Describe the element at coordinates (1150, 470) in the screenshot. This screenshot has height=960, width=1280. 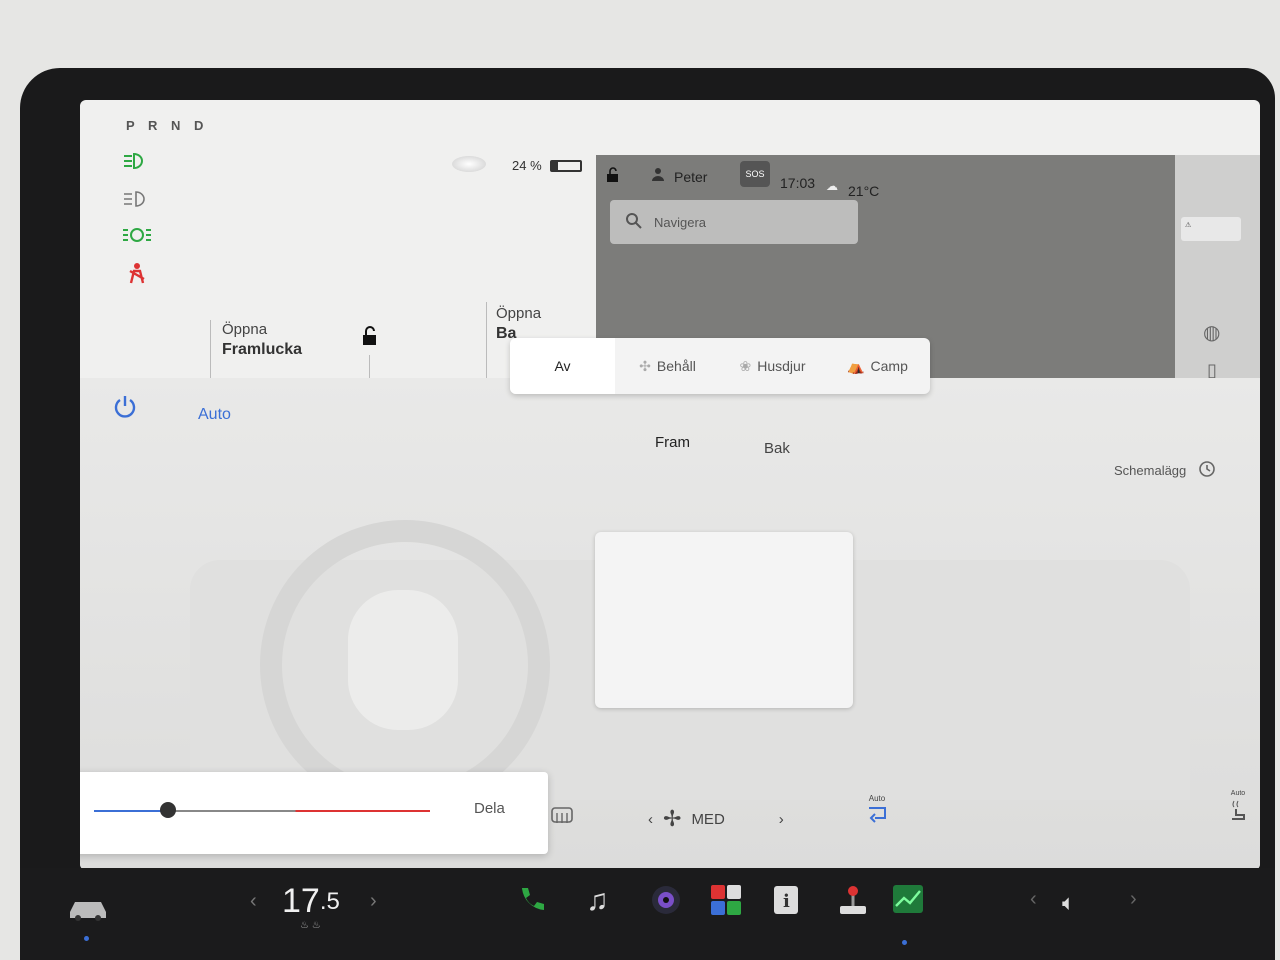
I see `schedule-label: Schemalägg` at that location.